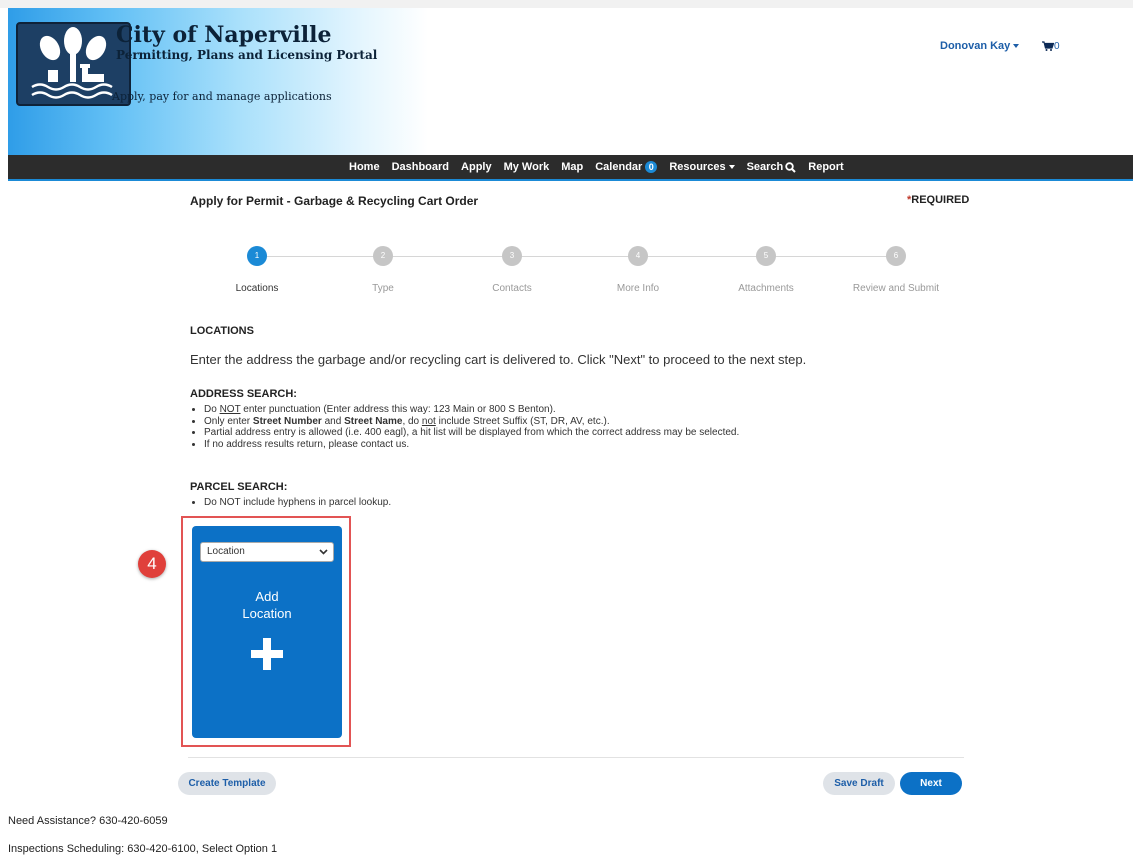 This screenshot has width=1133, height=855. I want to click on step-1-indicator: 1, so click(257, 256).